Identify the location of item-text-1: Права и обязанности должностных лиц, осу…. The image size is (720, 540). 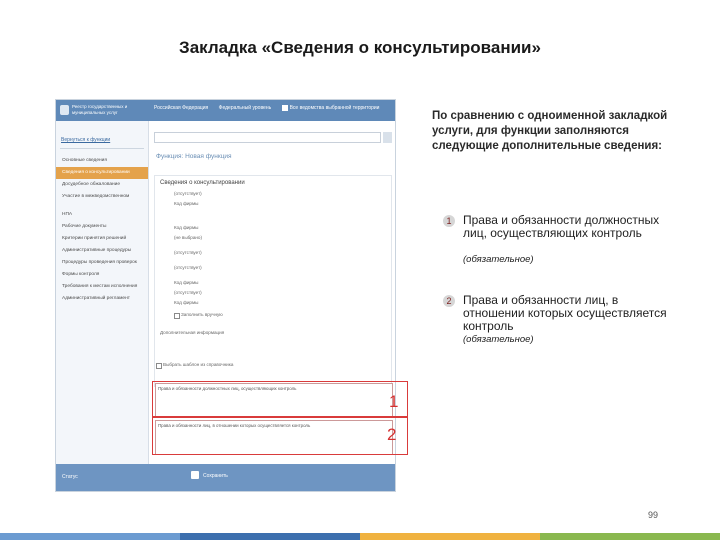
(561, 226).